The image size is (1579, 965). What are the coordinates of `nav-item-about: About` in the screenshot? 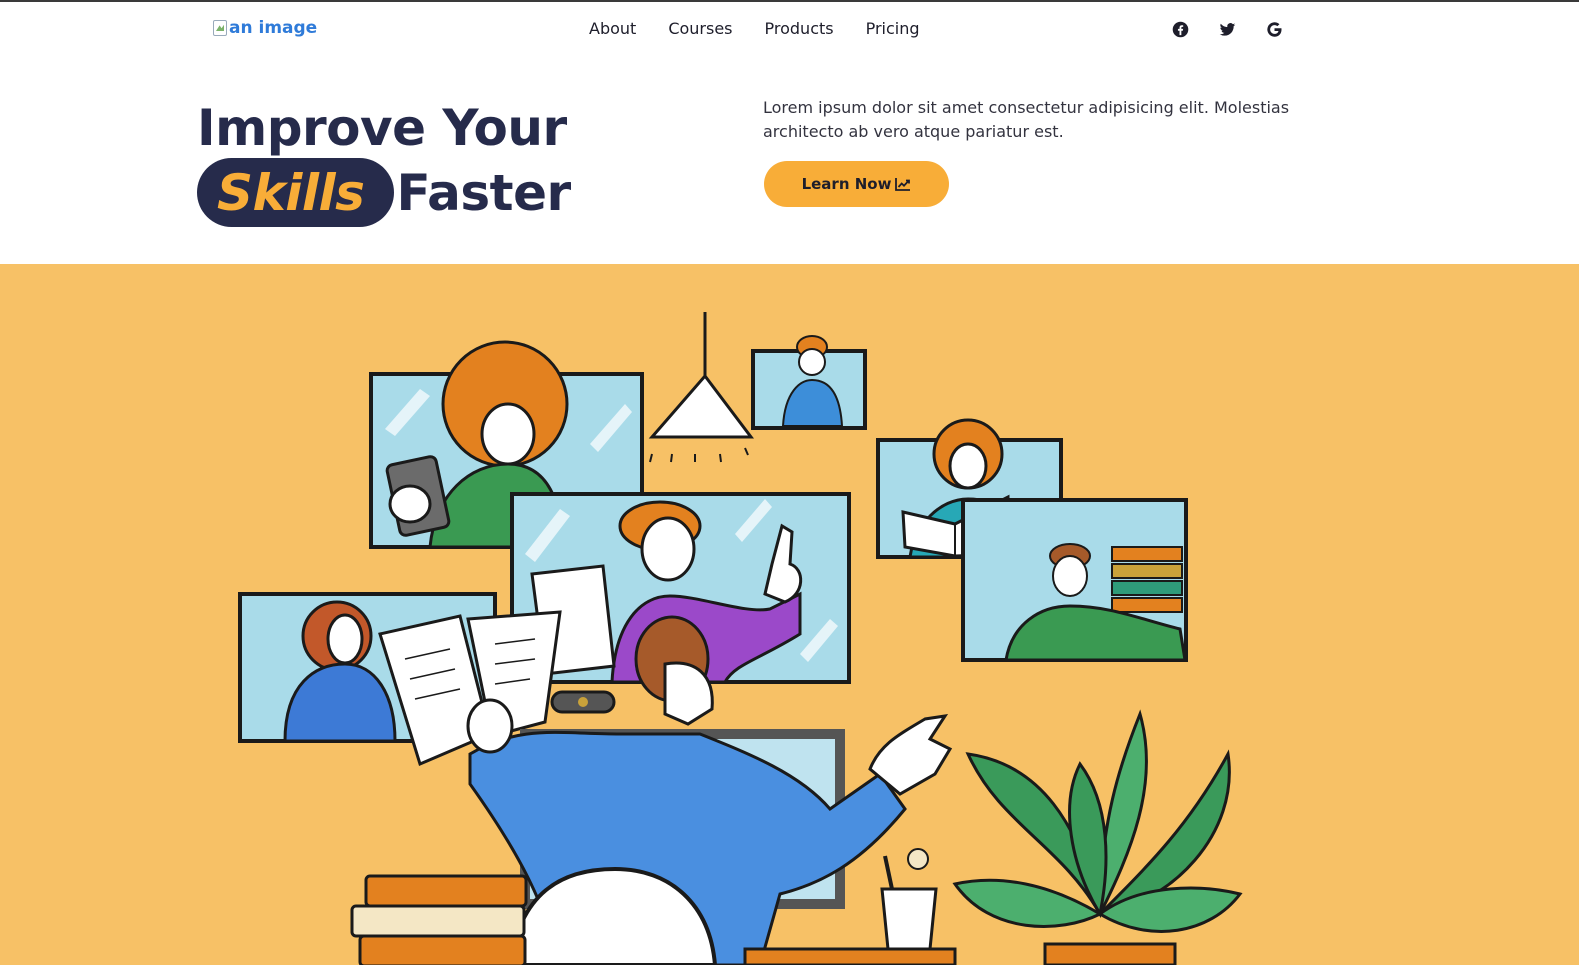 It's located at (612, 28).